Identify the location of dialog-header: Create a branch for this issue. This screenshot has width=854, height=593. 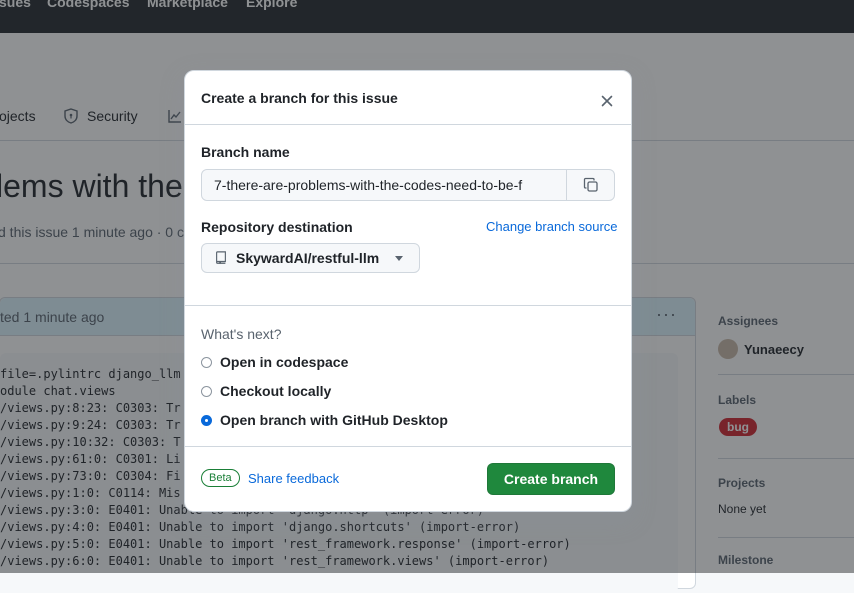
(408, 98).